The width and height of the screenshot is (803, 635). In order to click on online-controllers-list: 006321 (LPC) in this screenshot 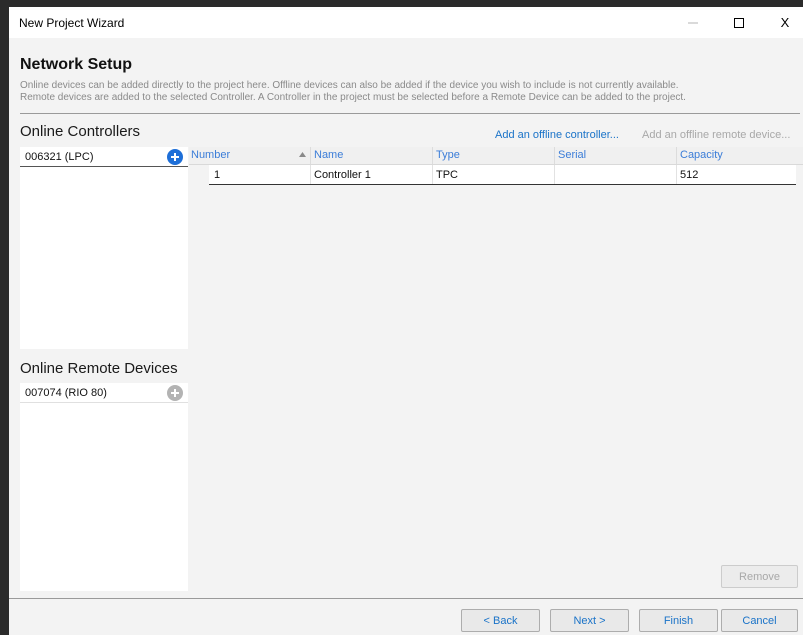, I will do `click(104, 248)`.